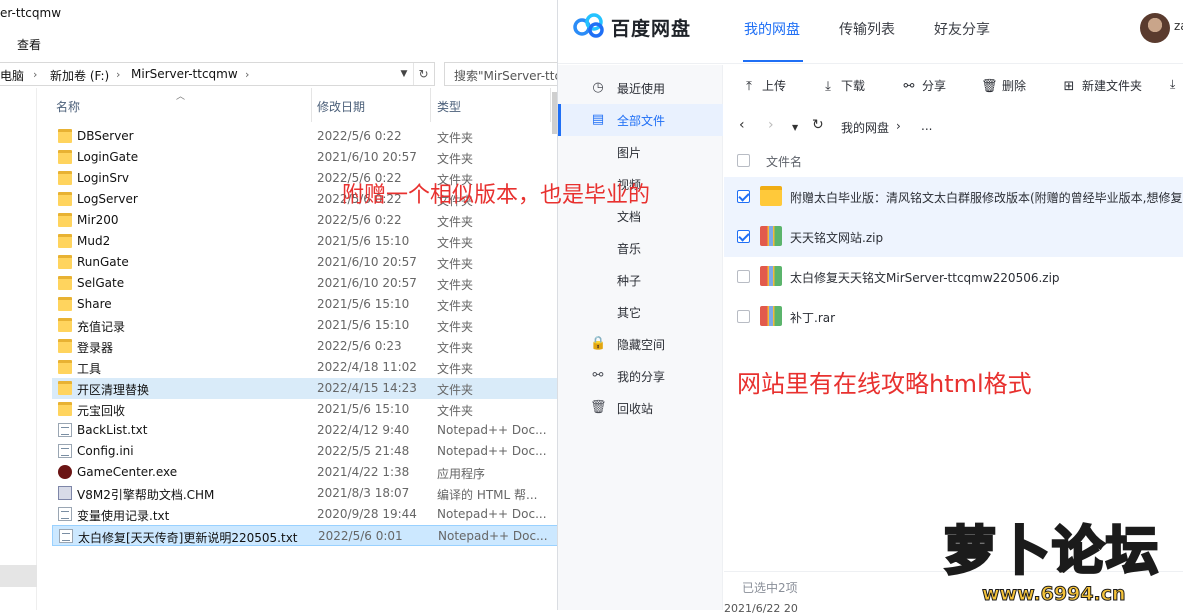 The height and width of the screenshot is (615, 1183). What do you see at coordinates (836, 237) in the screenshot?
I see `file-name: 天天铭文网站.zip` at bounding box center [836, 237].